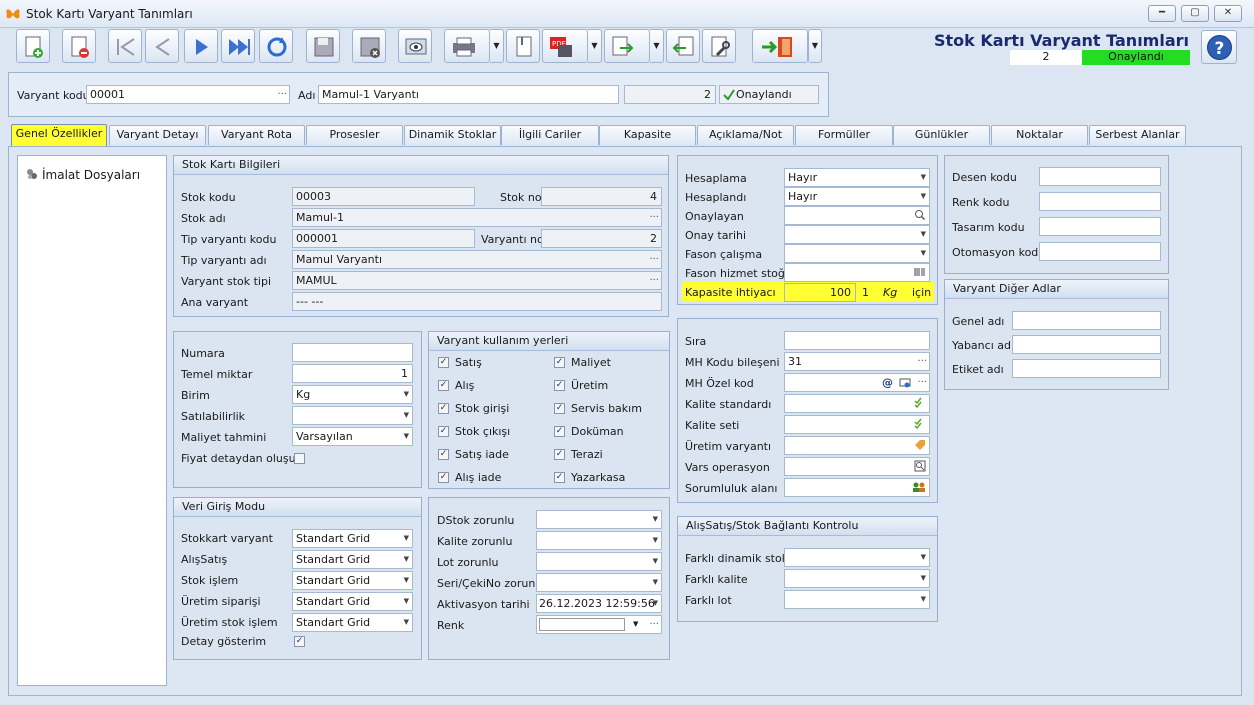 This screenshot has width=1254, height=705. Describe the element at coordinates (369, 46) in the screenshot. I see `save-close-button` at that location.